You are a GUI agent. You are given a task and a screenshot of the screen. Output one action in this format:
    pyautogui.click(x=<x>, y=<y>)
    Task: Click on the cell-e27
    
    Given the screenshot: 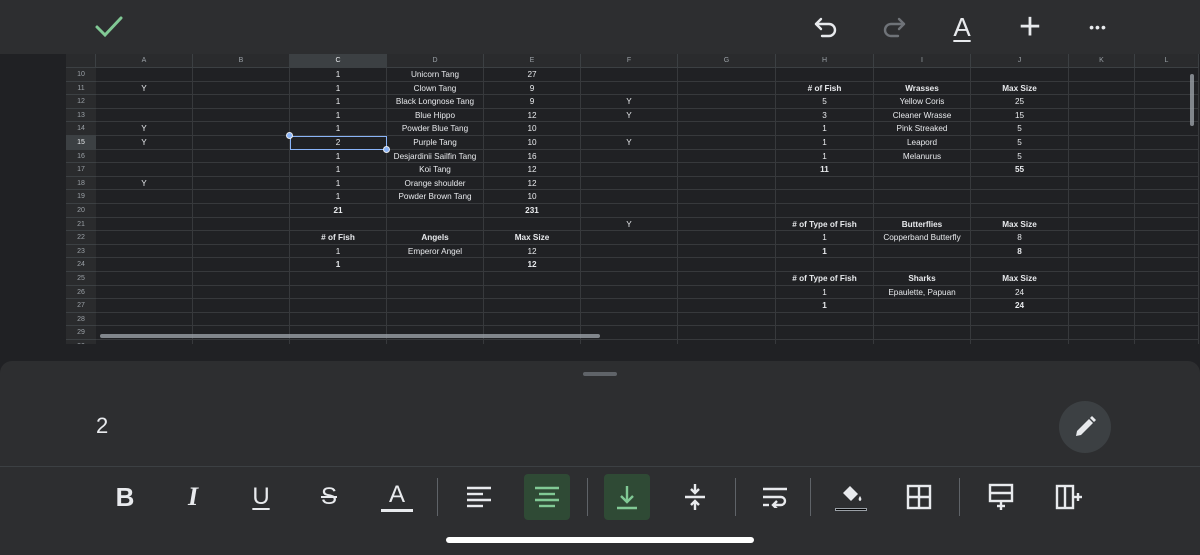 What is the action you would take?
    pyautogui.click(x=532, y=306)
    